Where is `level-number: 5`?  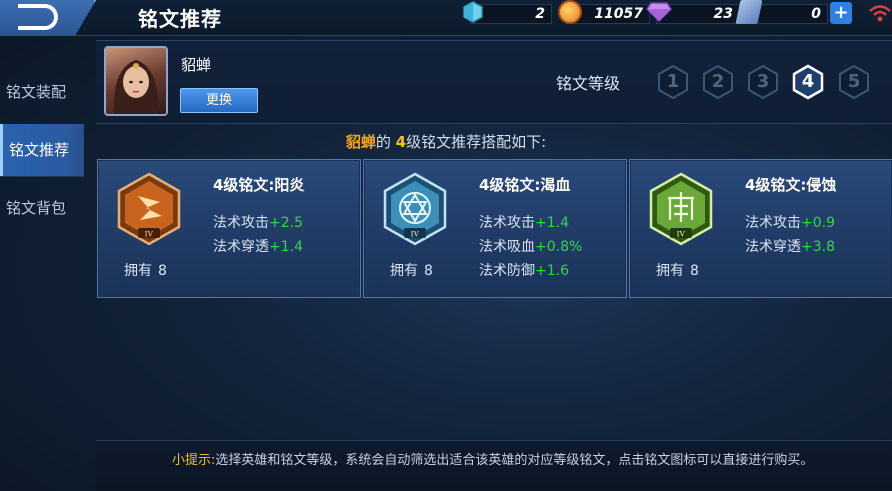
level-number: 5 is located at coordinates (854, 81).